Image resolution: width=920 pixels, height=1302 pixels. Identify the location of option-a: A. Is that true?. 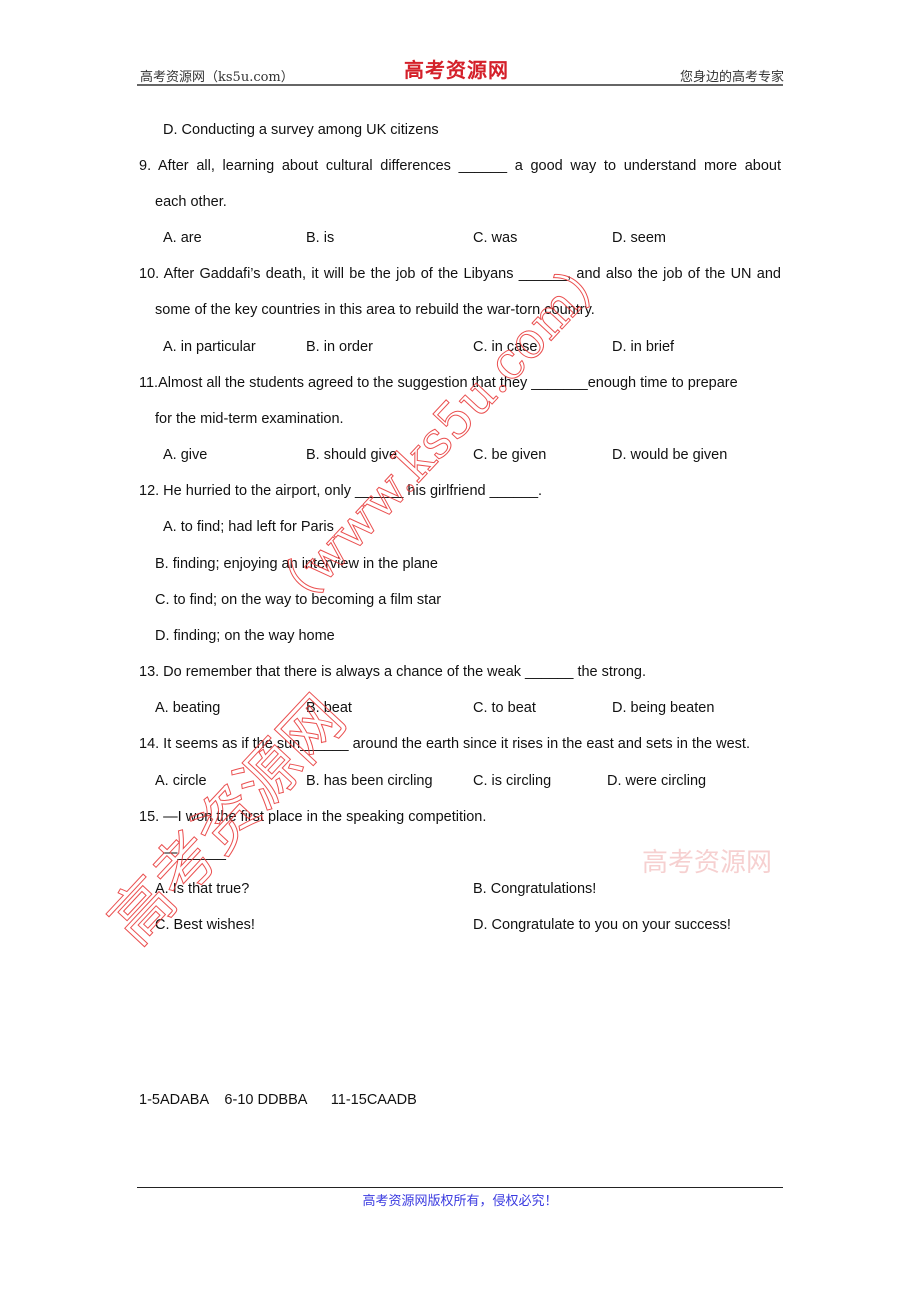
(202, 889).